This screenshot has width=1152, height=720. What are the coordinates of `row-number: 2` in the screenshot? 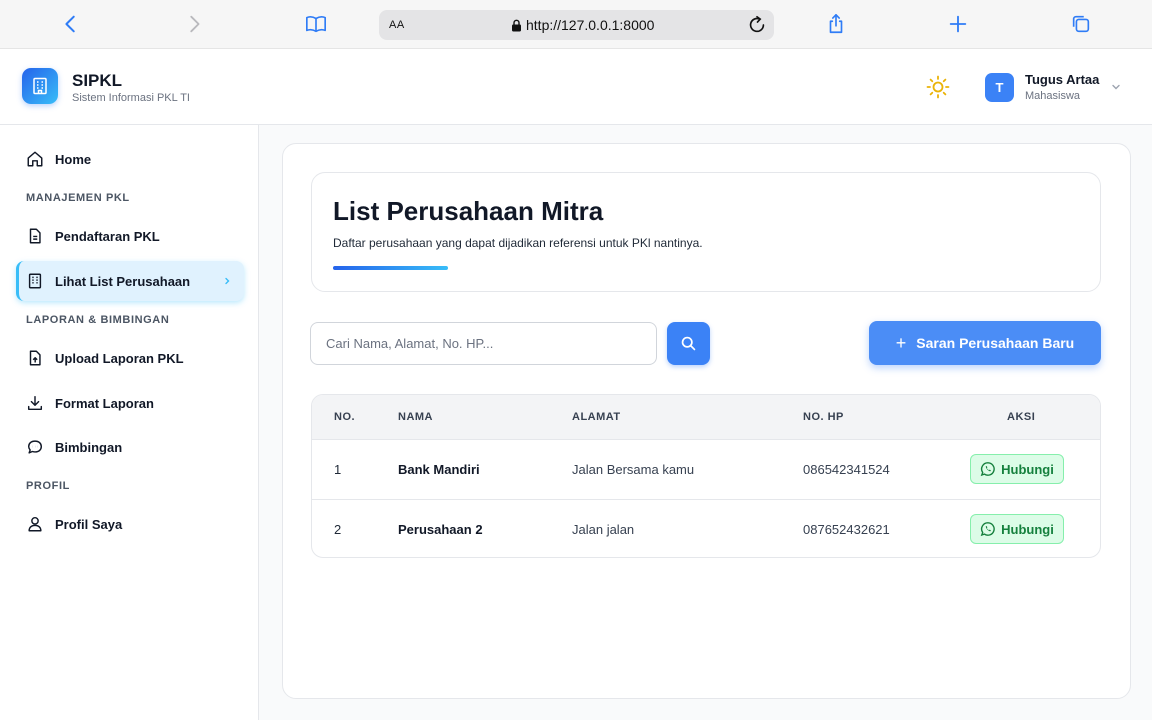 It's located at (338, 529).